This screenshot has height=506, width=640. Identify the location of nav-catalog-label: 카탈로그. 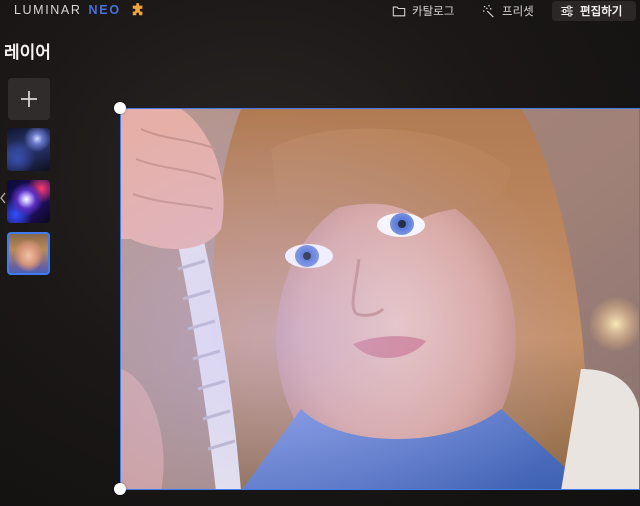
(433, 11).